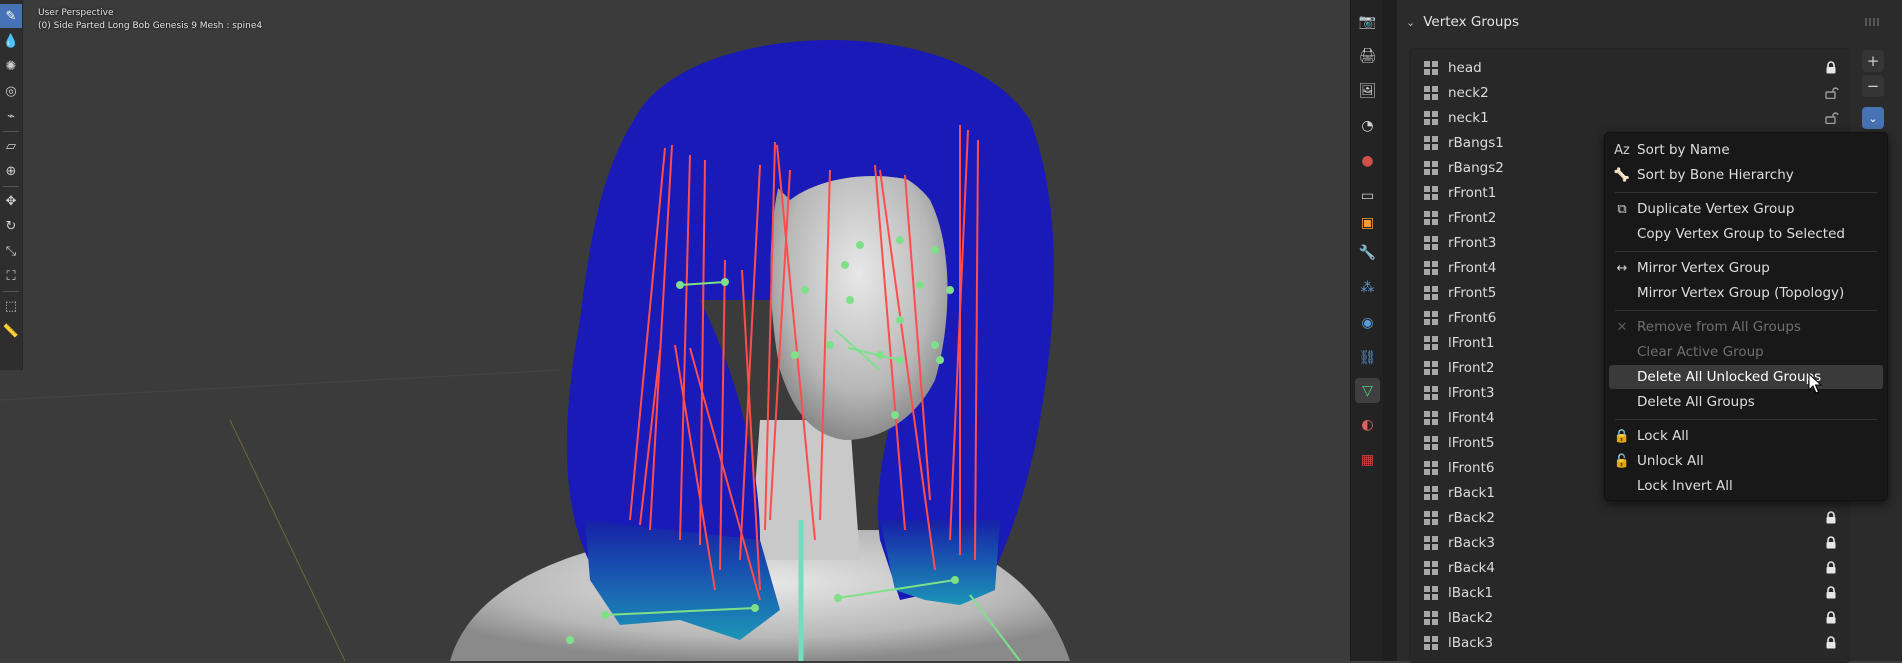 Image resolution: width=1902 pixels, height=663 pixels. I want to click on sort-alpha-icon: Aᴢ, so click(1622, 150).